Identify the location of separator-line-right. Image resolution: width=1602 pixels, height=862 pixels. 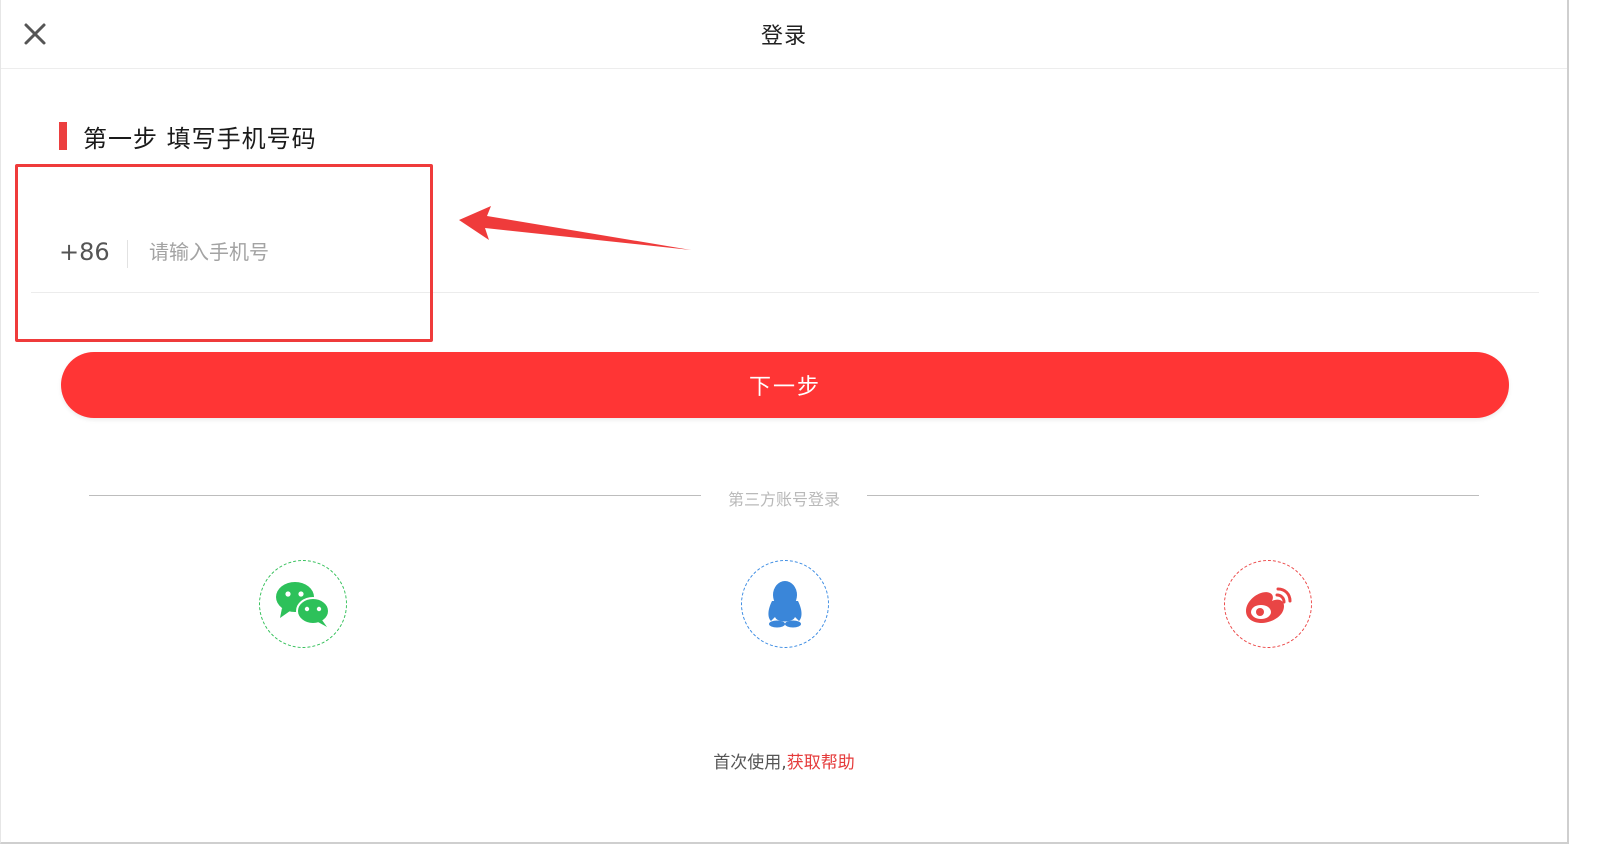
(1173, 495).